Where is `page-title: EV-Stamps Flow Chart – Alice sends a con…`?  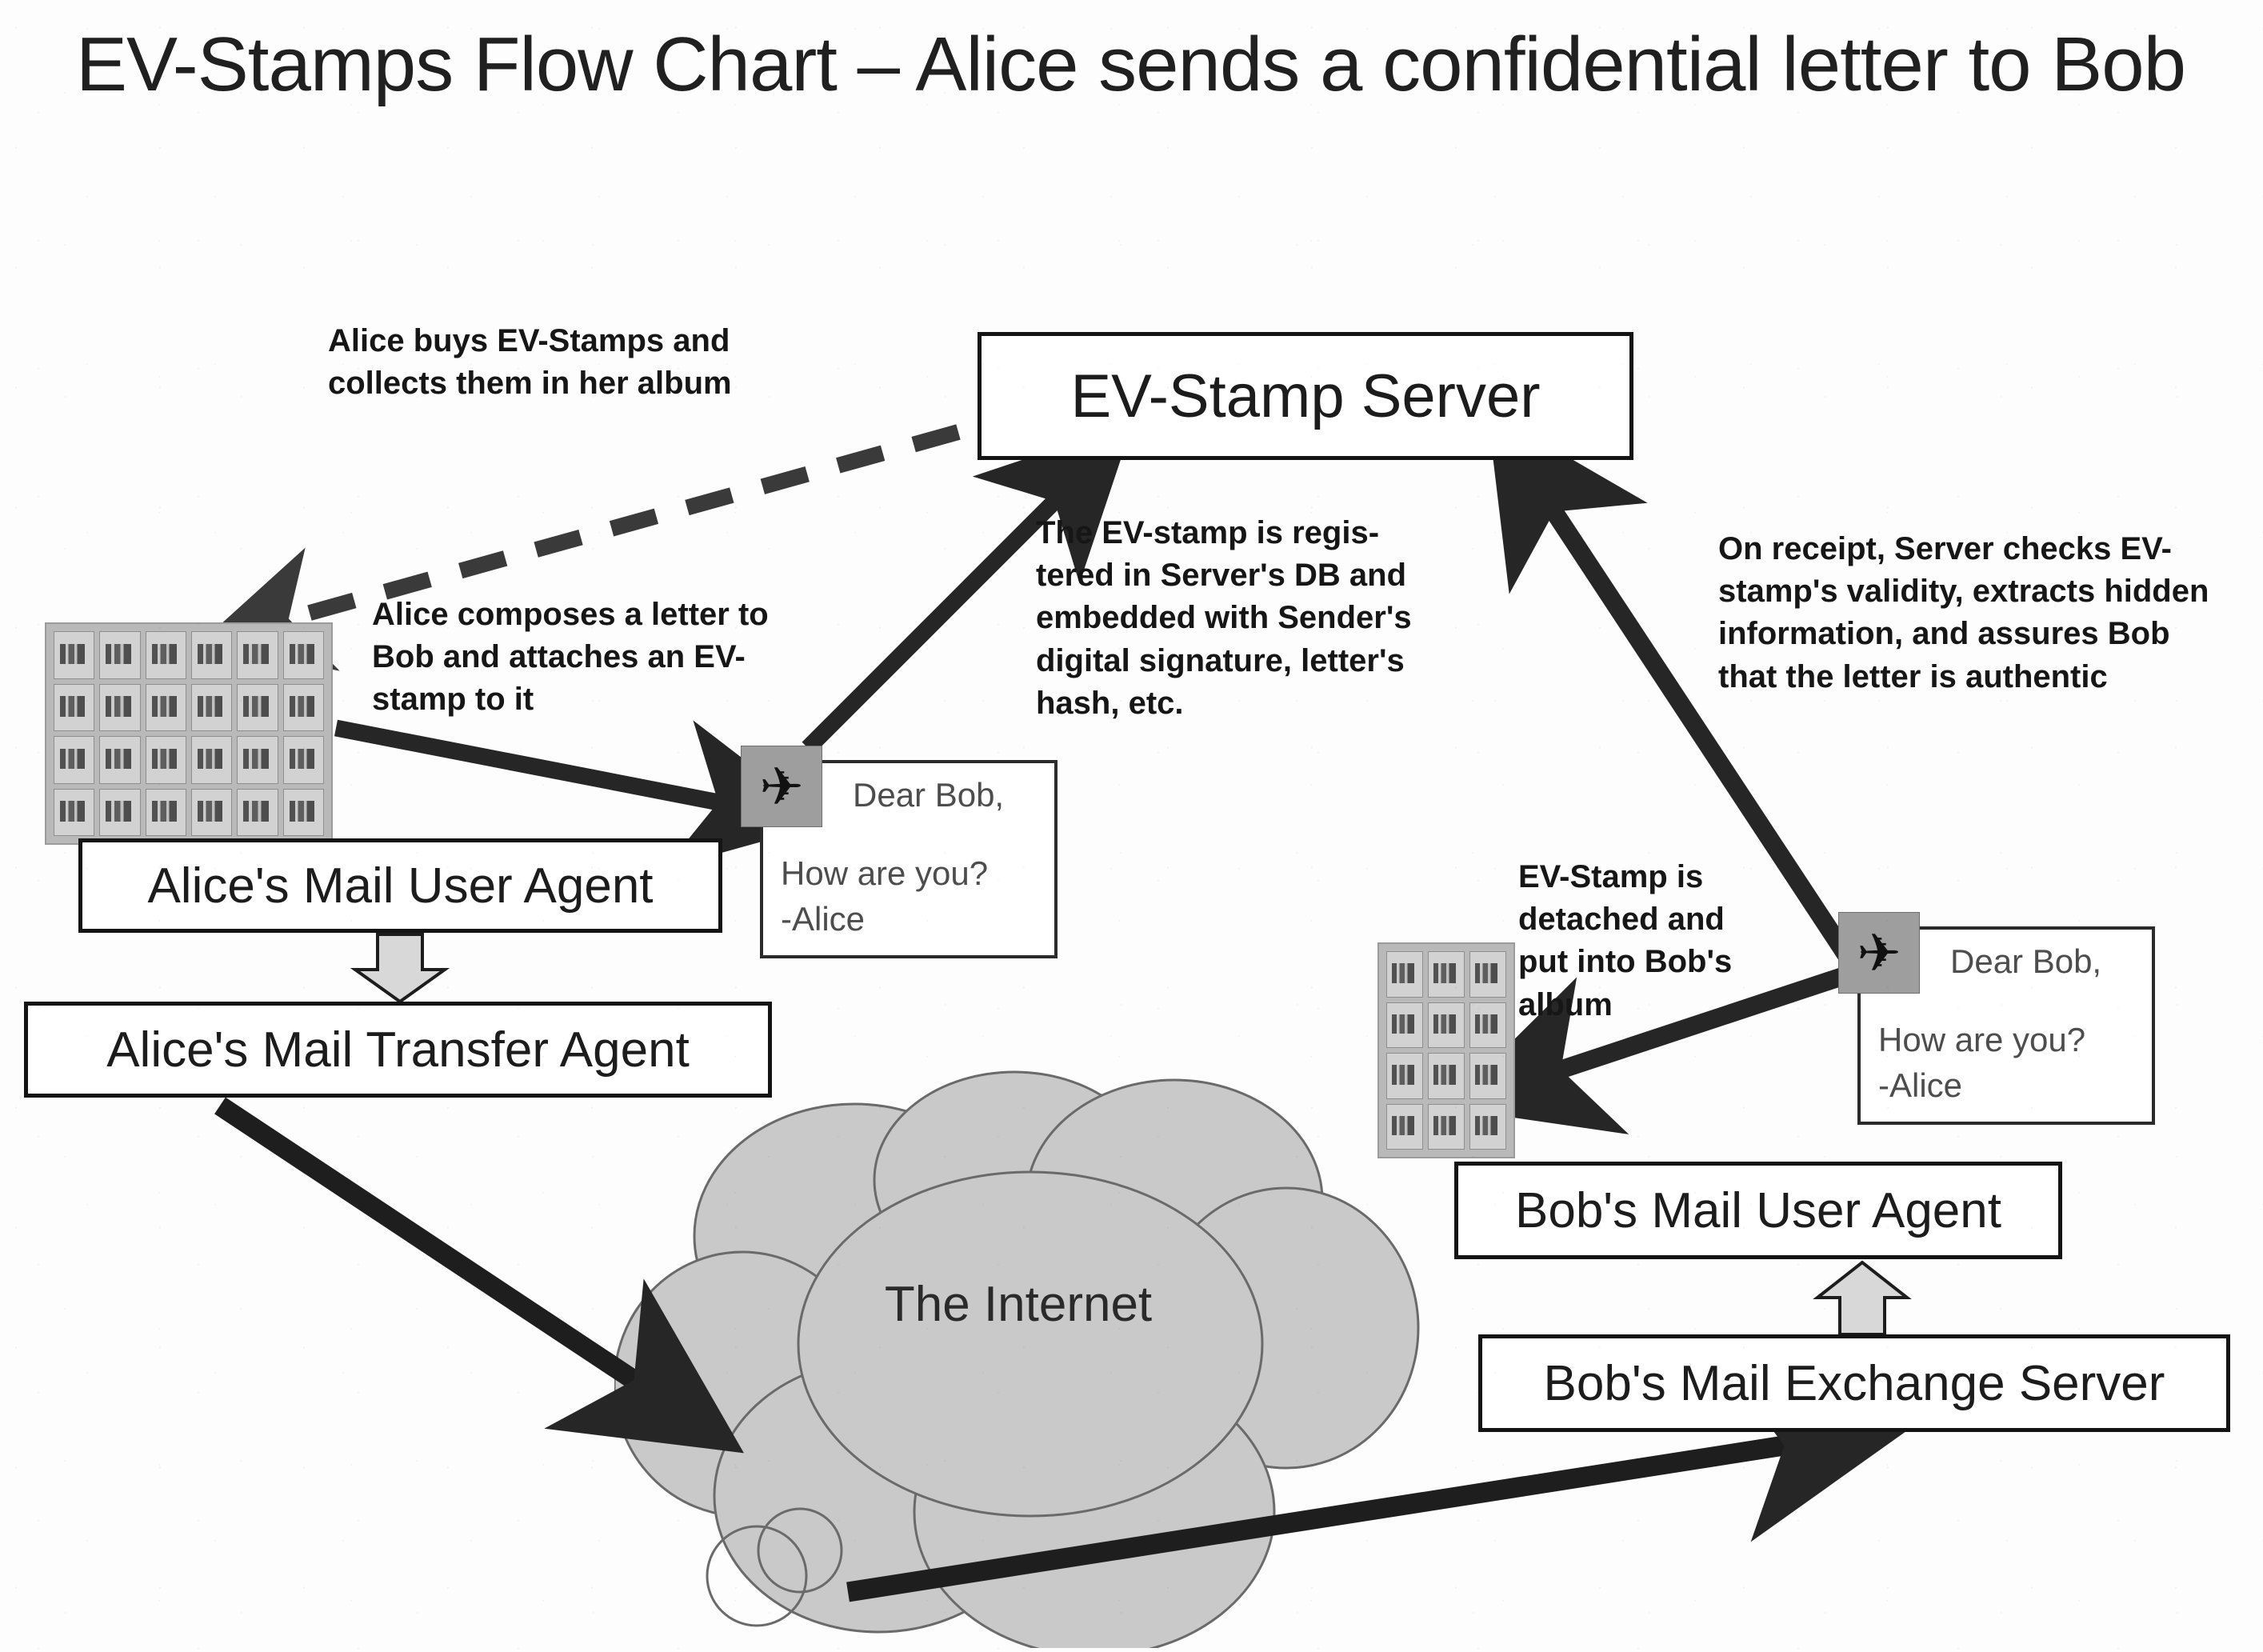 page-title: EV-Stamps Flow Chart – Alice sends a con… is located at coordinates (1131, 64).